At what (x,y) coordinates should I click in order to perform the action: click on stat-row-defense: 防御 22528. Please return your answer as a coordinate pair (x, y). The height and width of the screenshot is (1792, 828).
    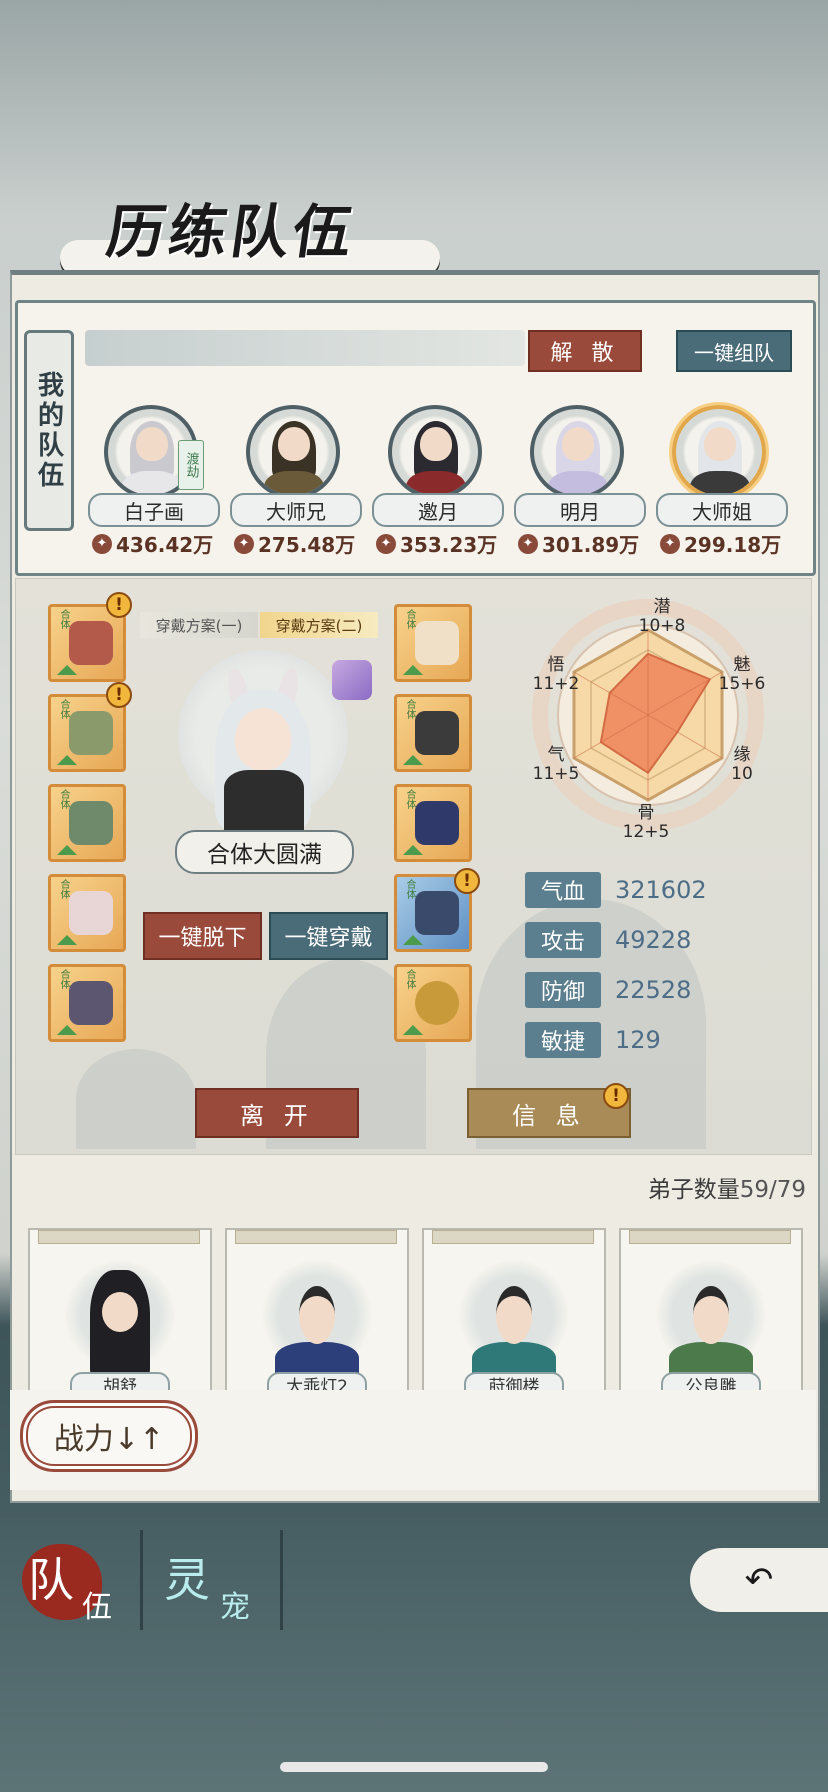
    Looking at the image, I should click on (608, 990).